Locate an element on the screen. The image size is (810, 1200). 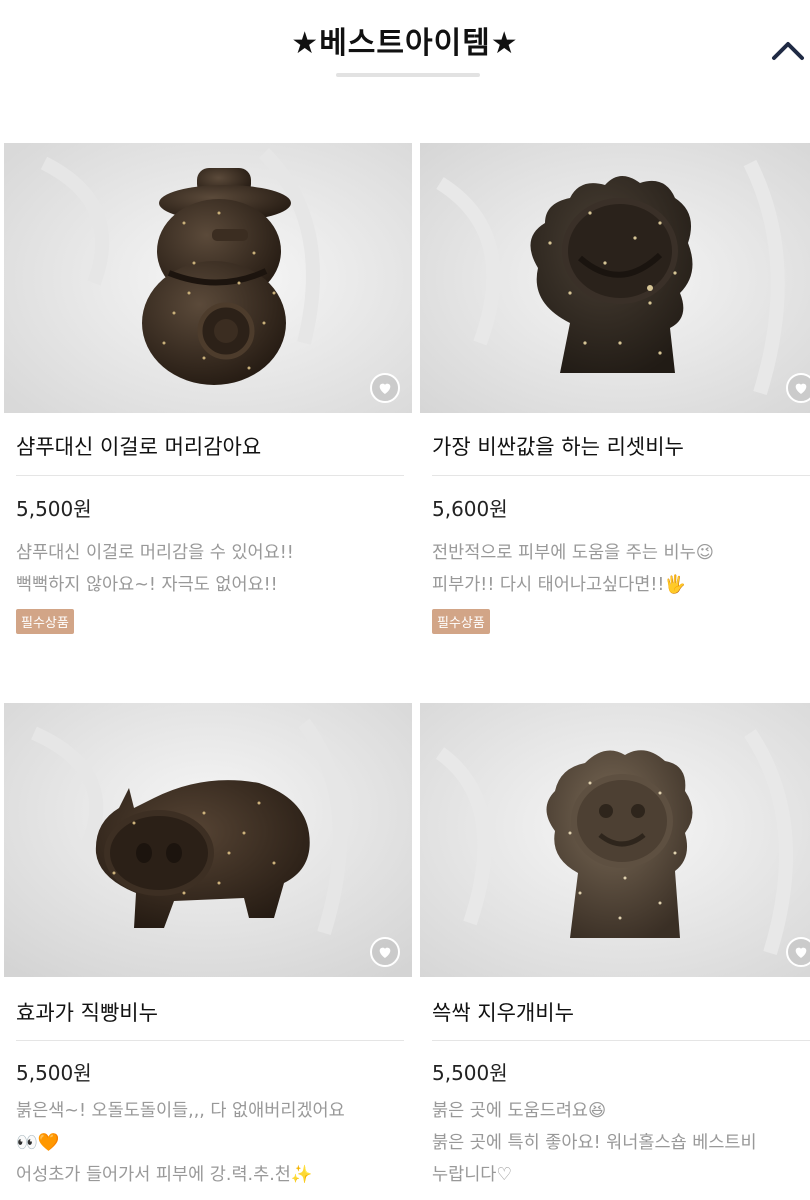
chevron-up-icon is located at coordinates (788, 51).